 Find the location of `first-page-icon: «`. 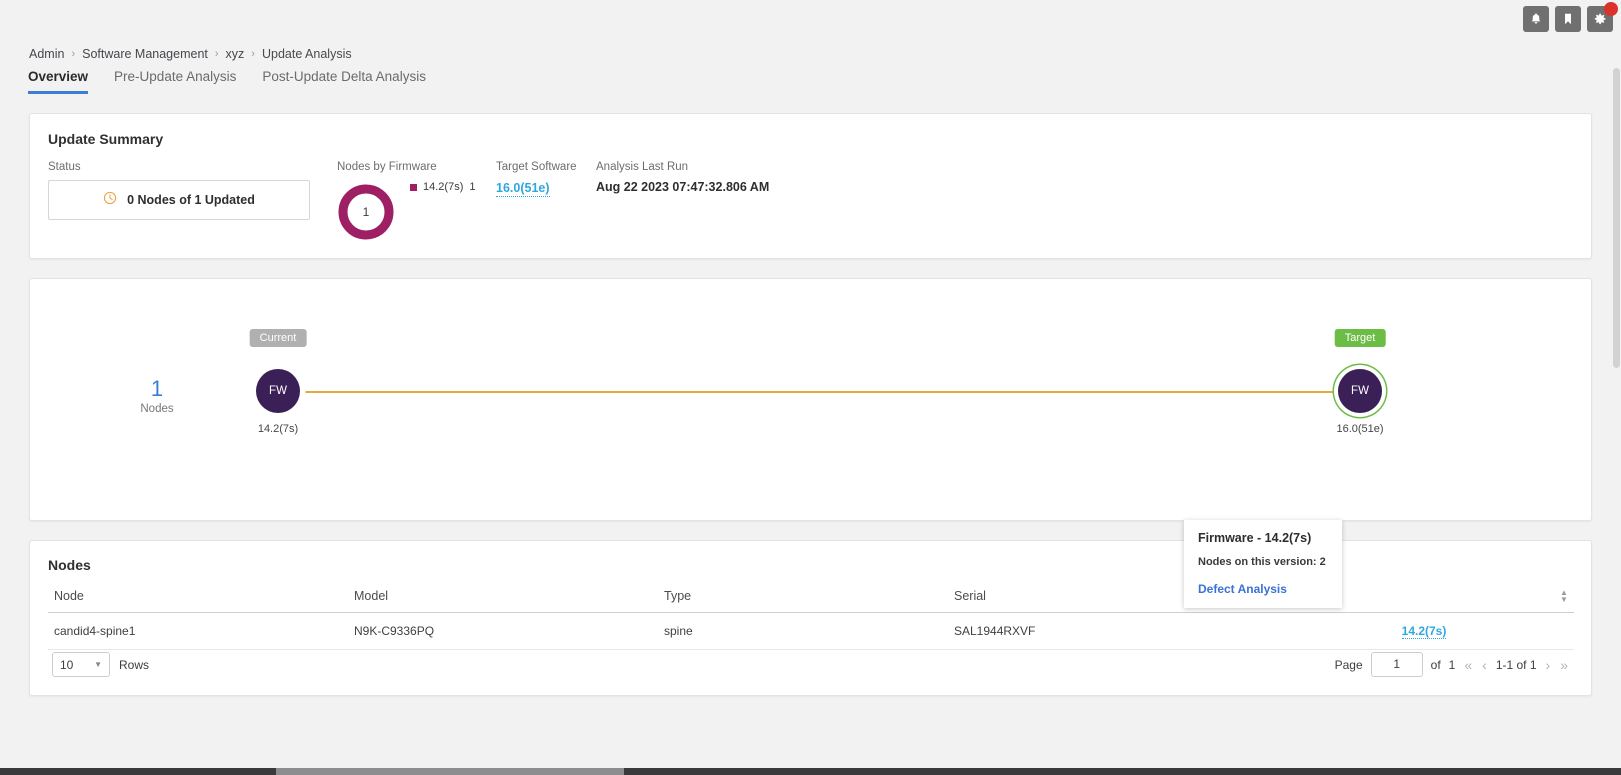

first-page-icon: « is located at coordinates (1468, 665).